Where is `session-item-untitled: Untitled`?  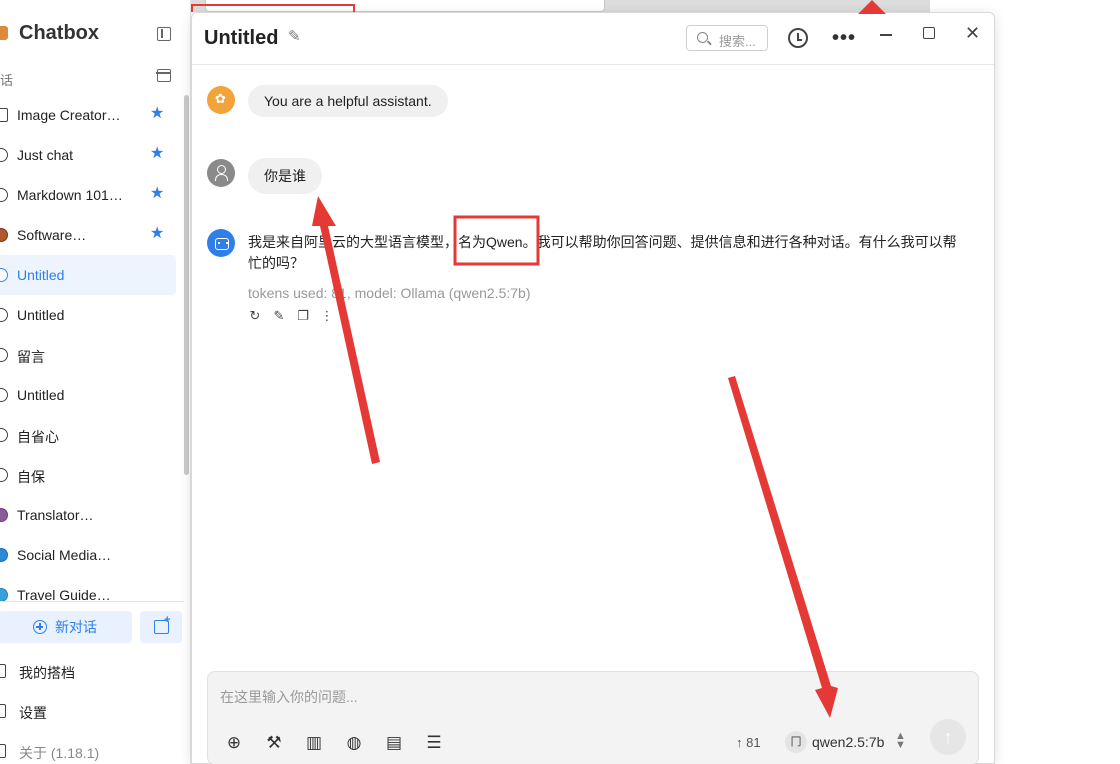 session-item-untitled: Untitled is located at coordinates (88, 315).